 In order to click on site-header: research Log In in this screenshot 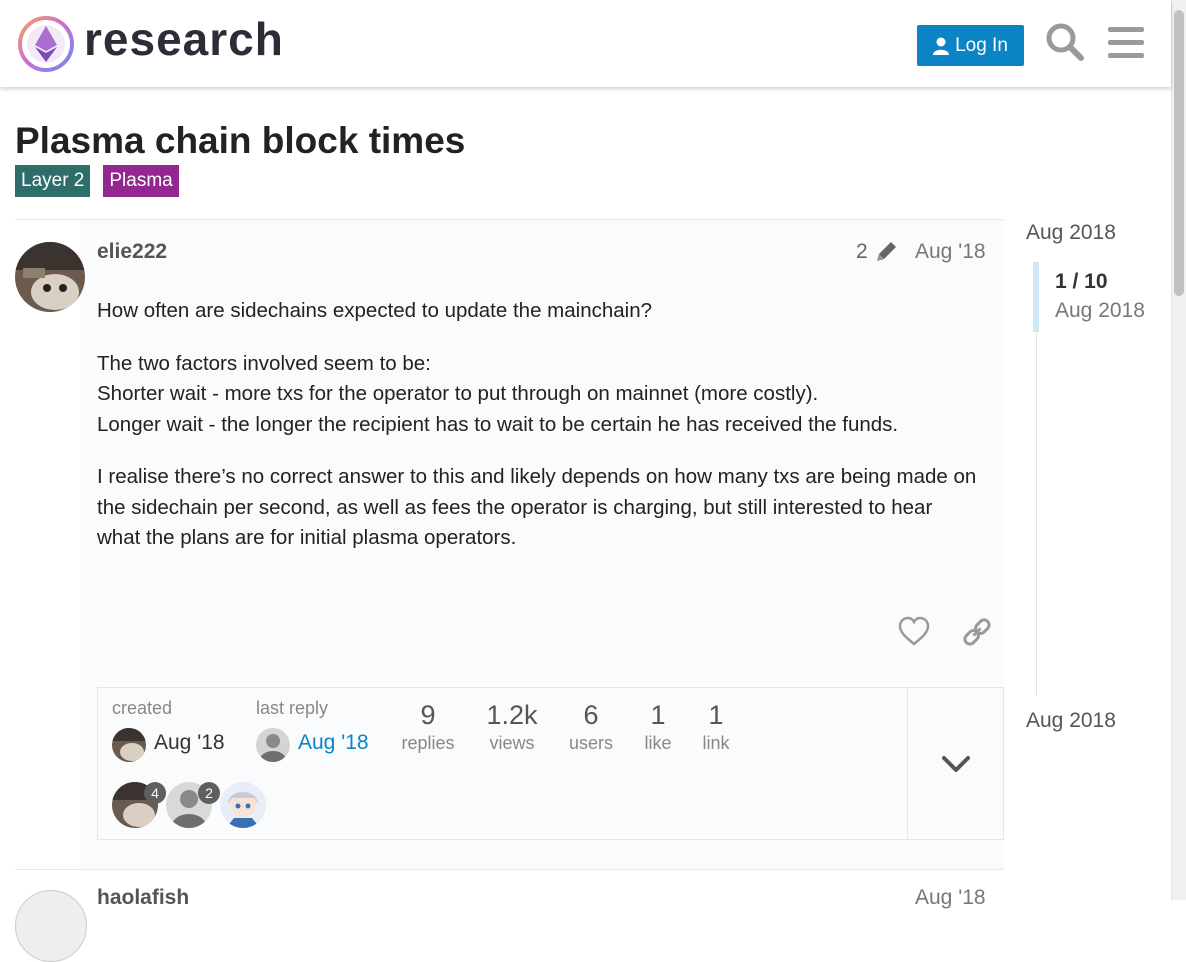, I will do `click(585, 43)`.